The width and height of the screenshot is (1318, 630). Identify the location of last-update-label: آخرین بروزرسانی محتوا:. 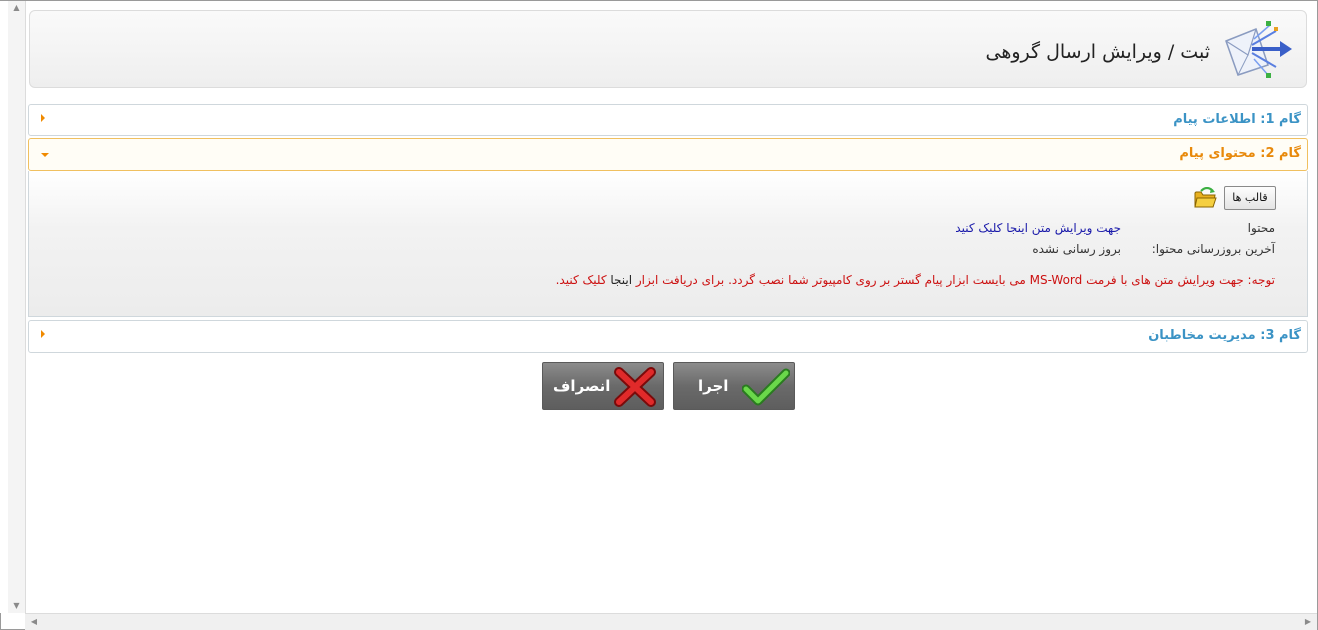
(1213, 249).